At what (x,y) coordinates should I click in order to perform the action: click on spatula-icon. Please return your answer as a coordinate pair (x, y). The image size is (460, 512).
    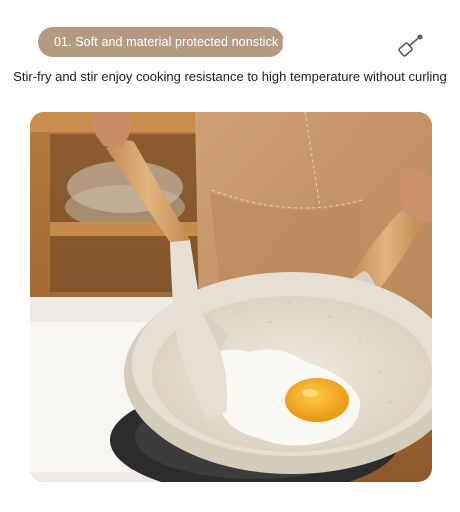
    Looking at the image, I should click on (411, 46).